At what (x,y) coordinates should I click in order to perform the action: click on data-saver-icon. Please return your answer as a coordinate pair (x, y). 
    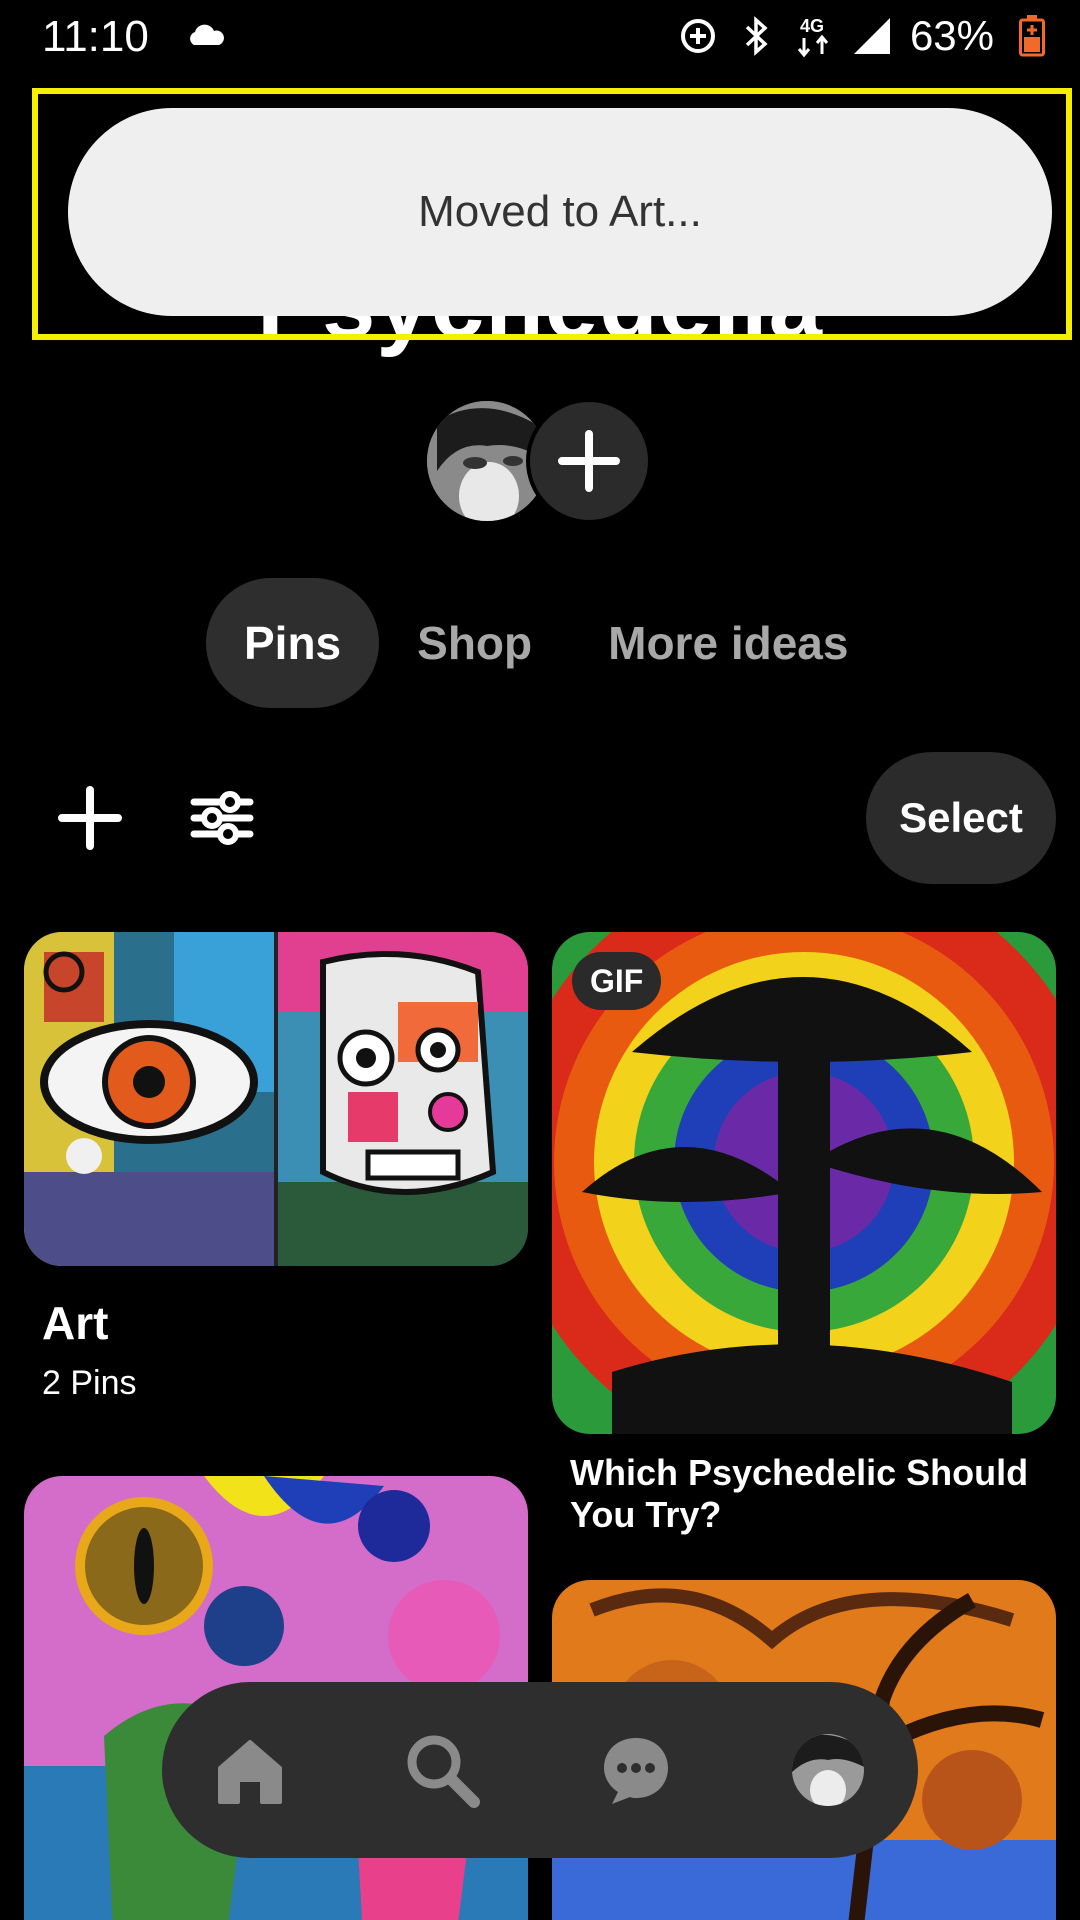
    Looking at the image, I should click on (698, 36).